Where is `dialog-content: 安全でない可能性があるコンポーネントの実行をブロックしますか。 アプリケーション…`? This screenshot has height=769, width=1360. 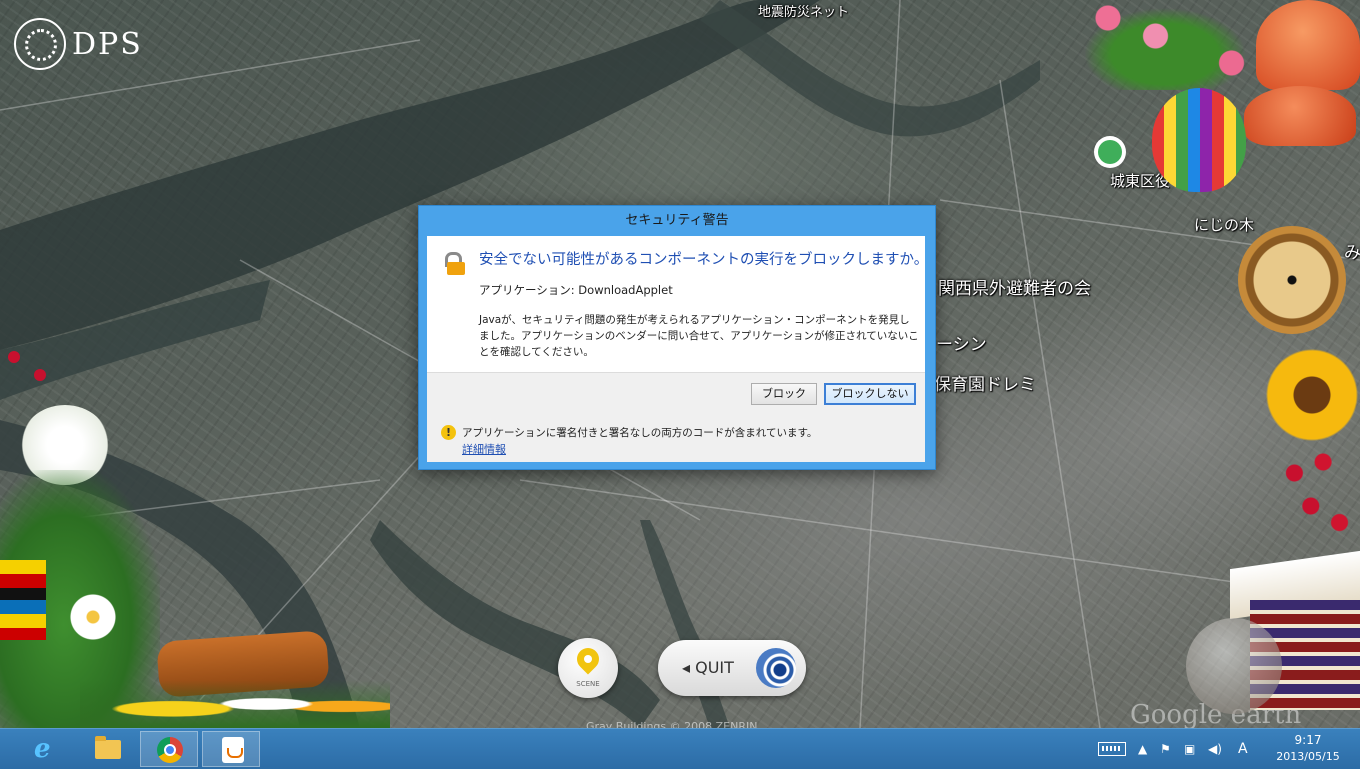 dialog-content: 安全でない可能性があるコンポーネントの実行をブロックしますか。 アプリケーション… is located at coordinates (678, 349).